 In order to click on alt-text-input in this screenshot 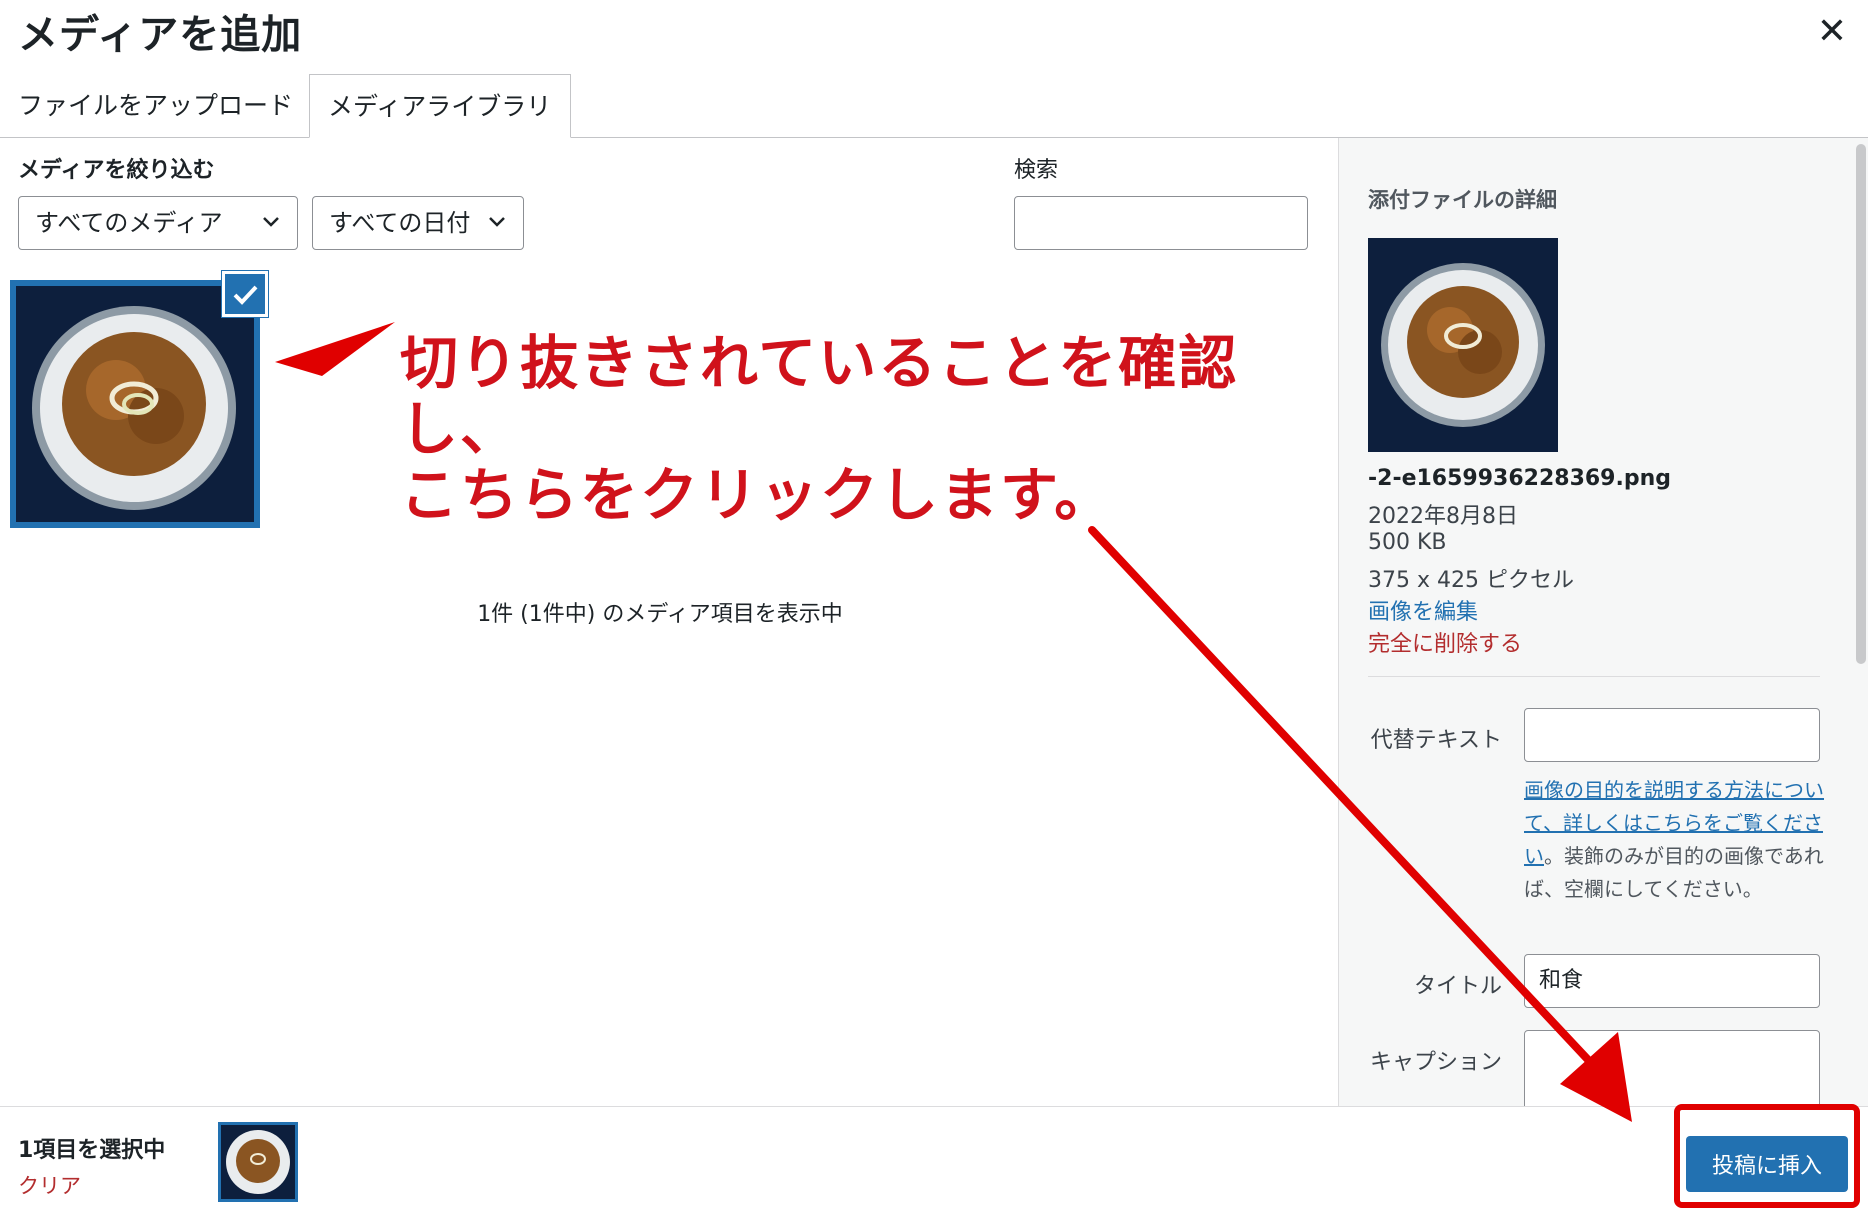, I will do `click(1672, 735)`.